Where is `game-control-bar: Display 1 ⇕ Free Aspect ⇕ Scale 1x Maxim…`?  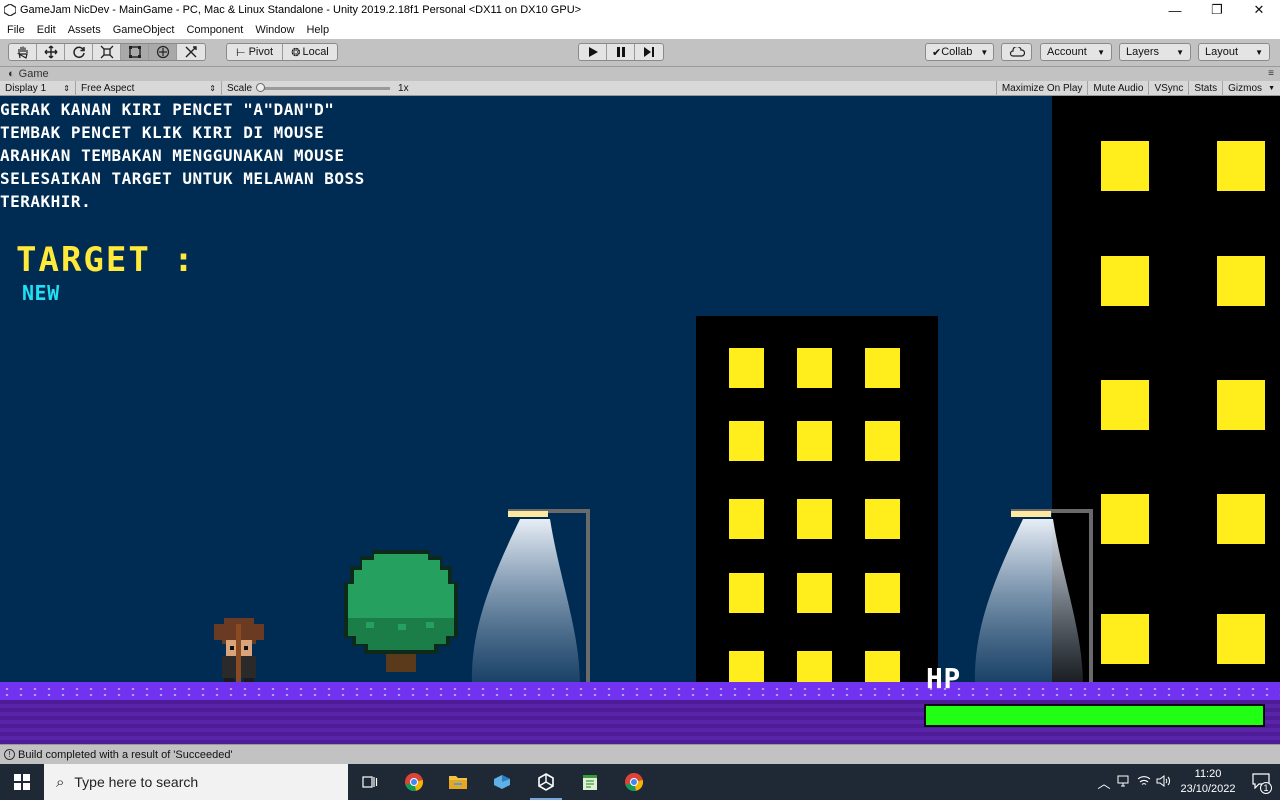
game-control-bar: Display 1 ⇕ Free Aspect ⇕ Scale 1x Maxim… is located at coordinates (640, 88).